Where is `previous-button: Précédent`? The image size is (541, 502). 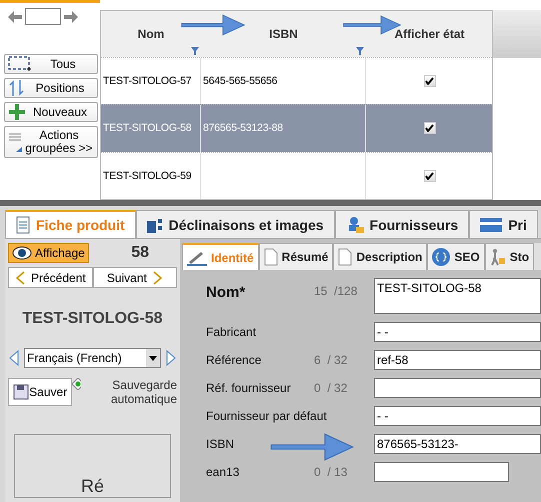 previous-button: Précédent is located at coordinates (50, 277).